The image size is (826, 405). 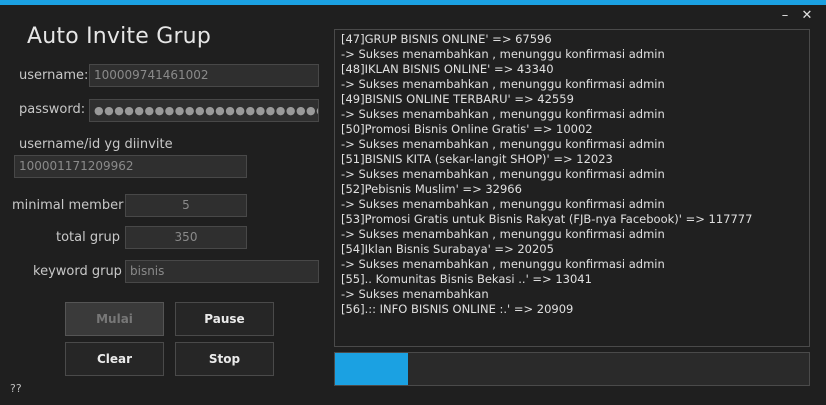 What do you see at coordinates (88, 237) in the screenshot?
I see `total-grup-label: total grup` at bounding box center [88, 237].